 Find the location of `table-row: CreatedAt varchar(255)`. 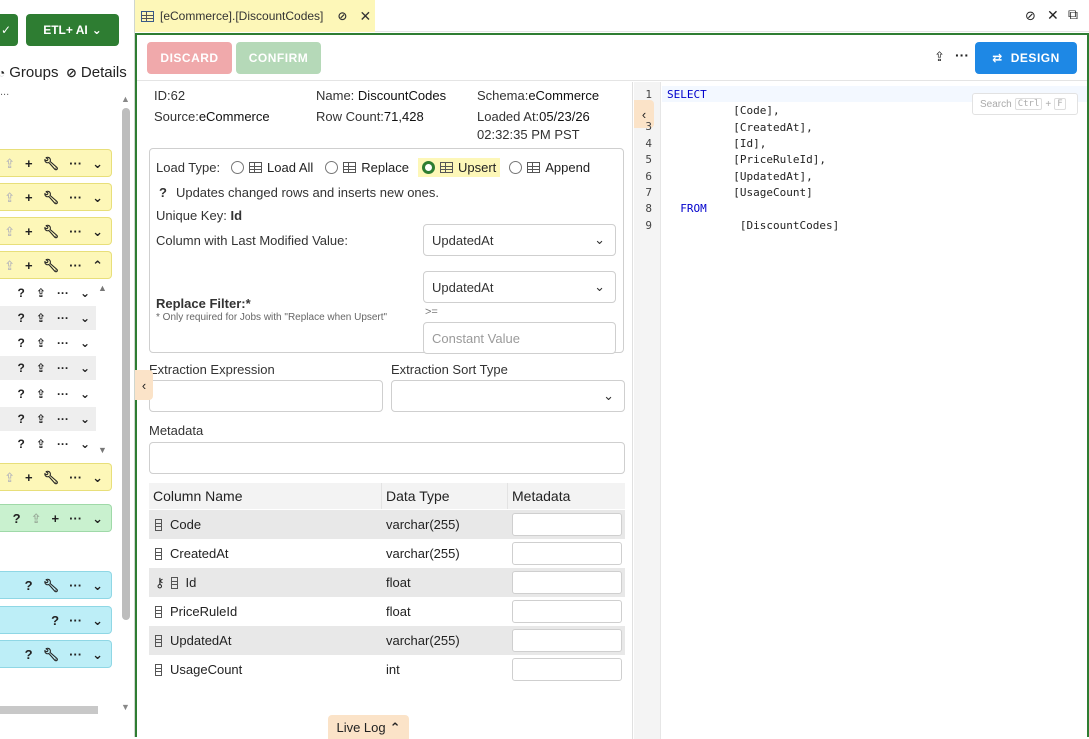

table-row: CreatedAt varchar(255) is located at coordinates (387, 553).